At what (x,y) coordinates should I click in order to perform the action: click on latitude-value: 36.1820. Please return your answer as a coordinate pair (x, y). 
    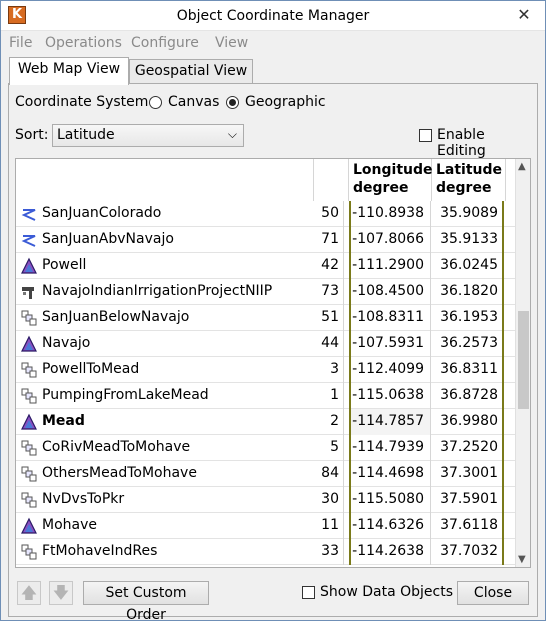
    Looking at the image, I should click on (468, 292).